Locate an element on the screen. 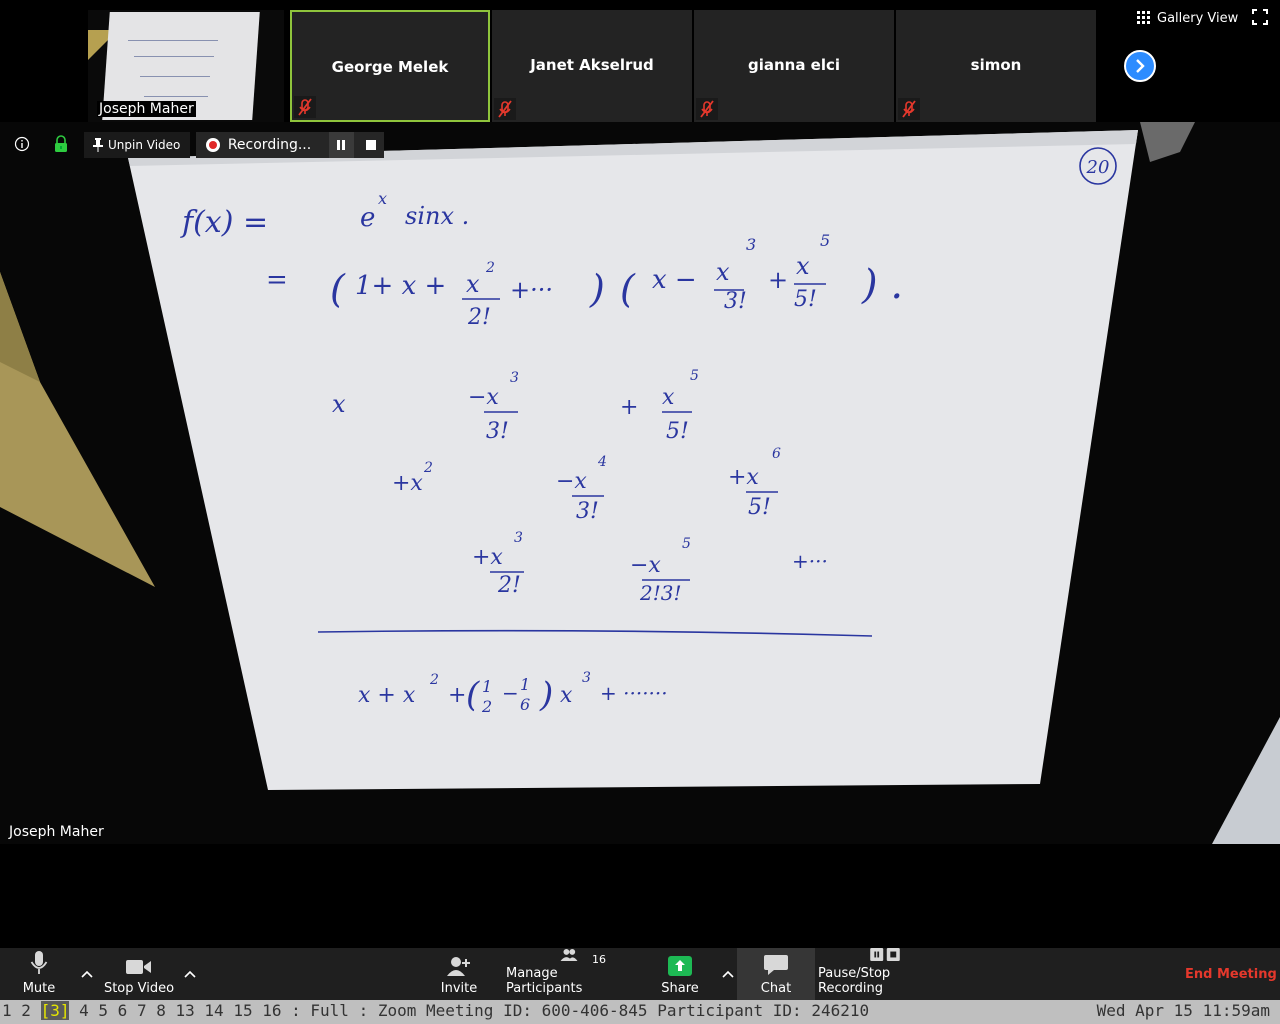 The width and height of the screenshot is (1280, 1024). ink-text: = is located at coordinates (277, 280).